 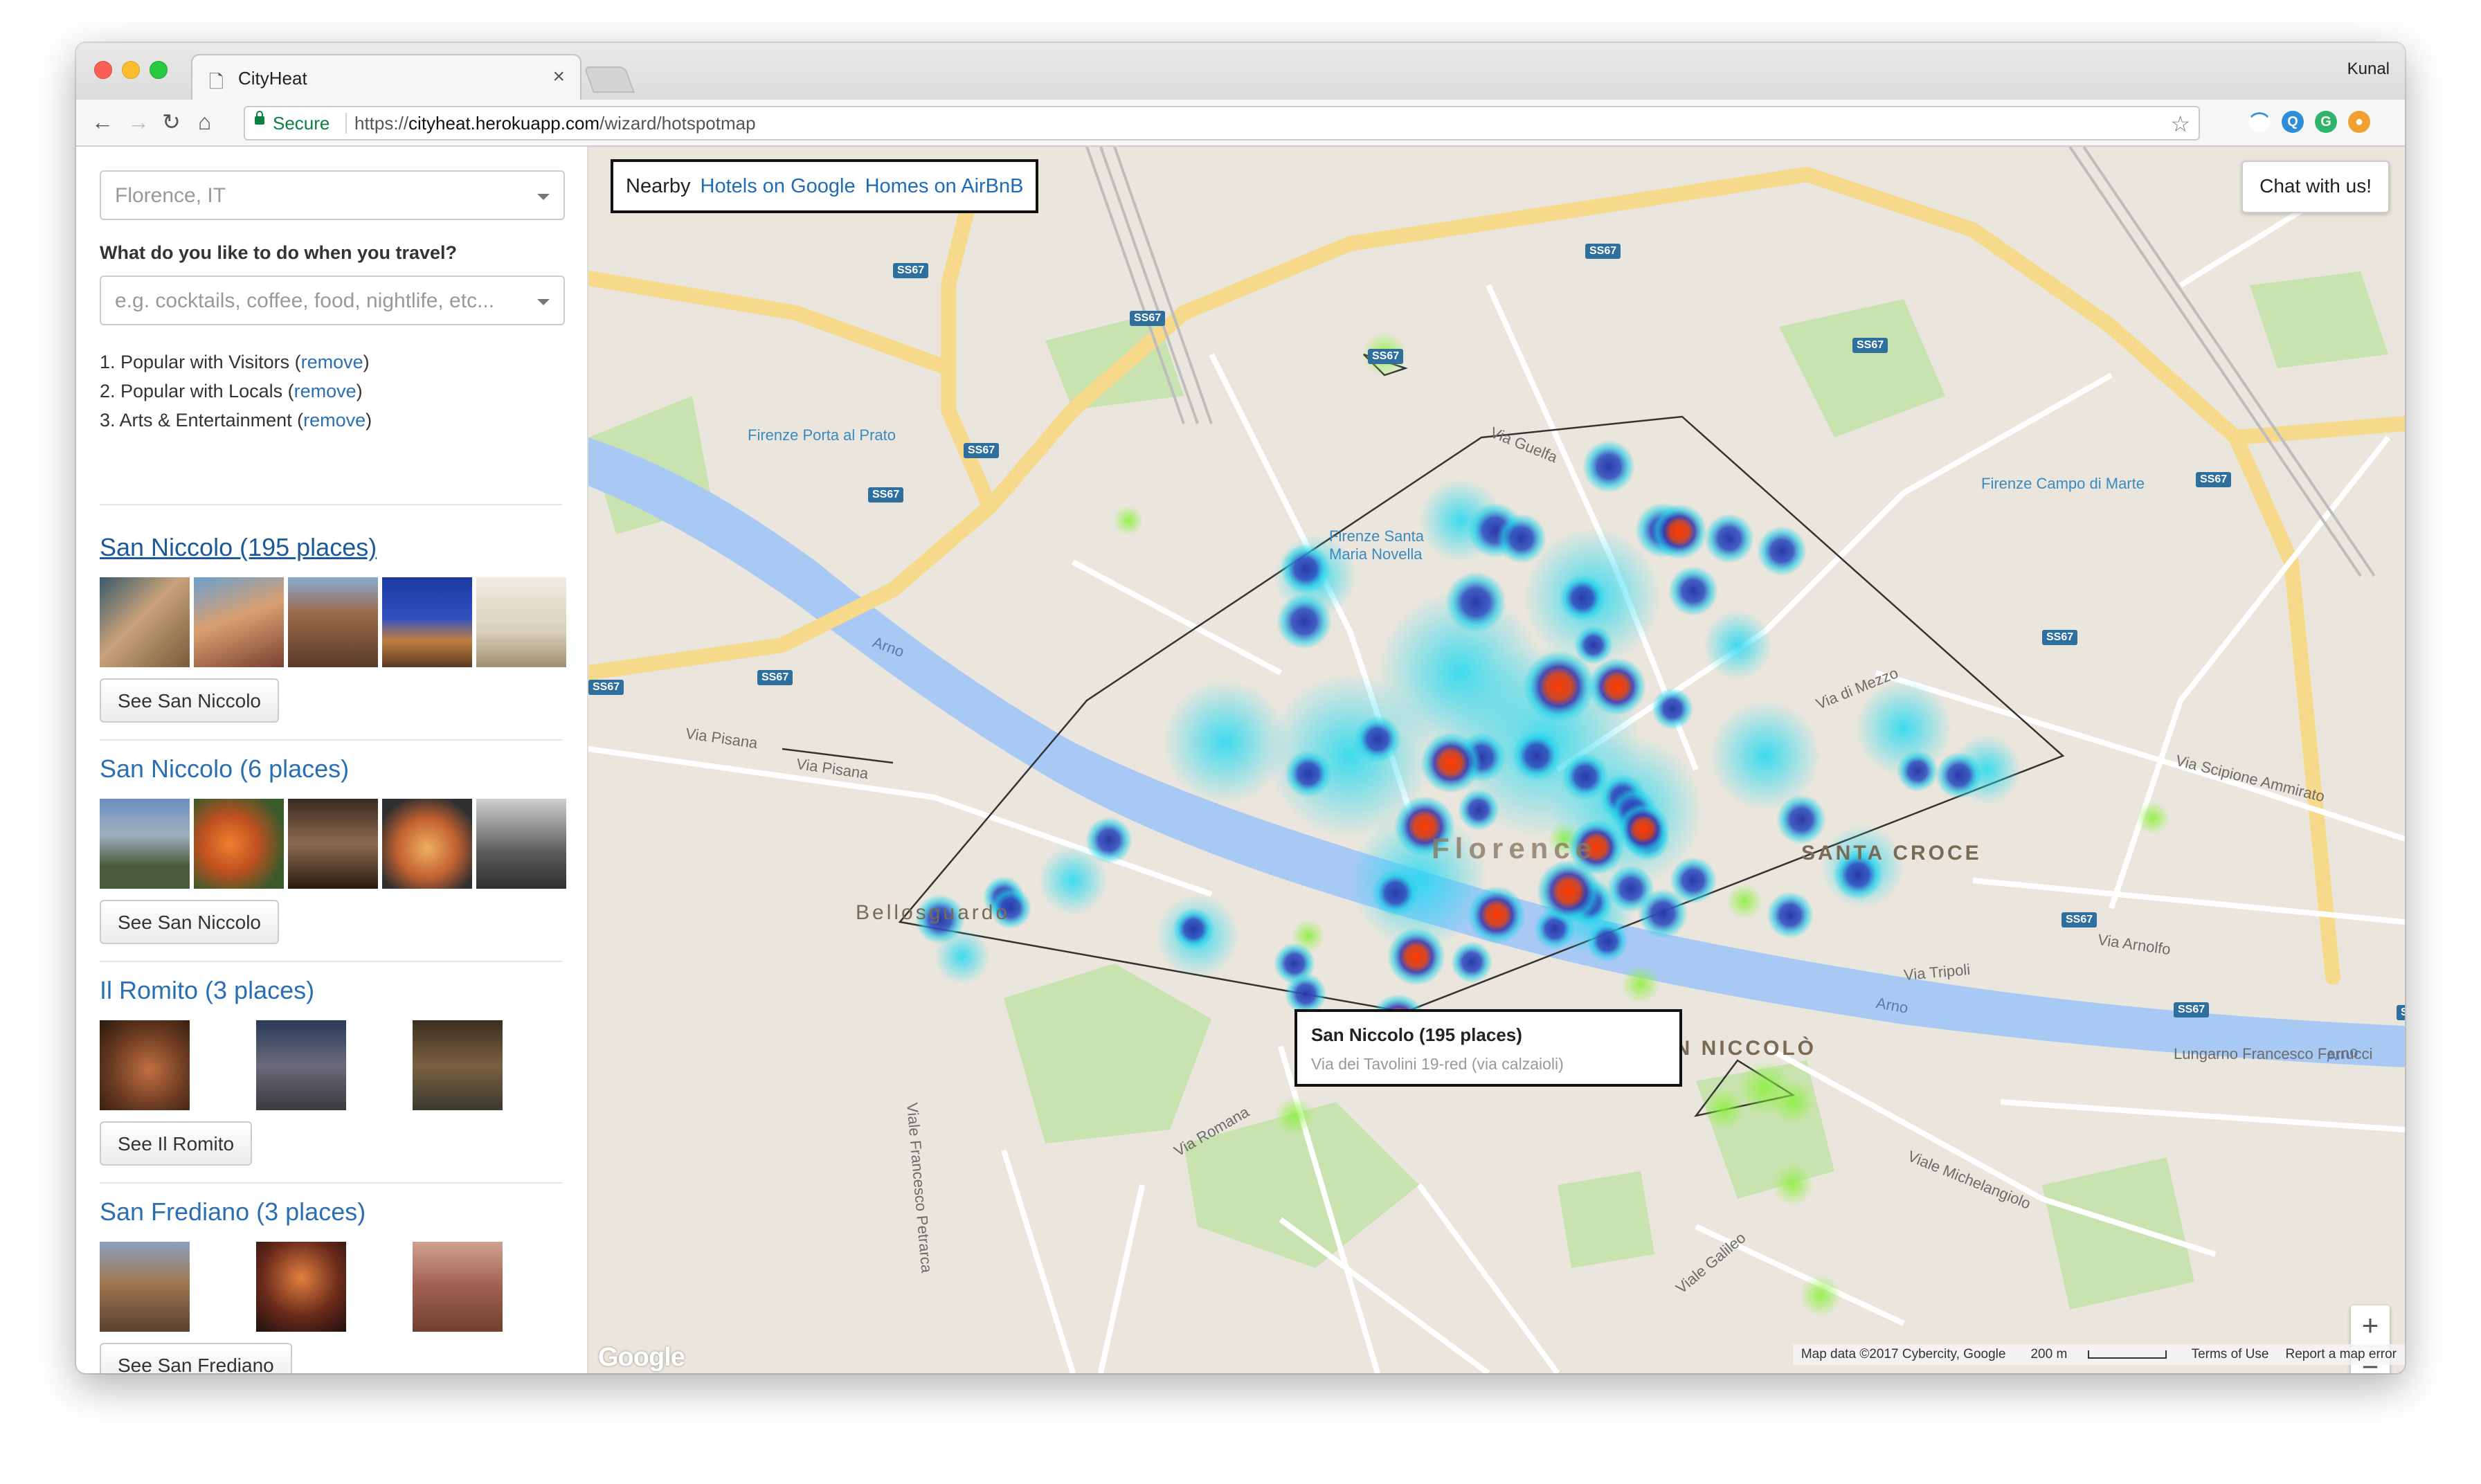 What do you see at coordinates (558, 77) in the screenshot?
I see `tab-close-icon: ×` at bounding box center [558, 77].